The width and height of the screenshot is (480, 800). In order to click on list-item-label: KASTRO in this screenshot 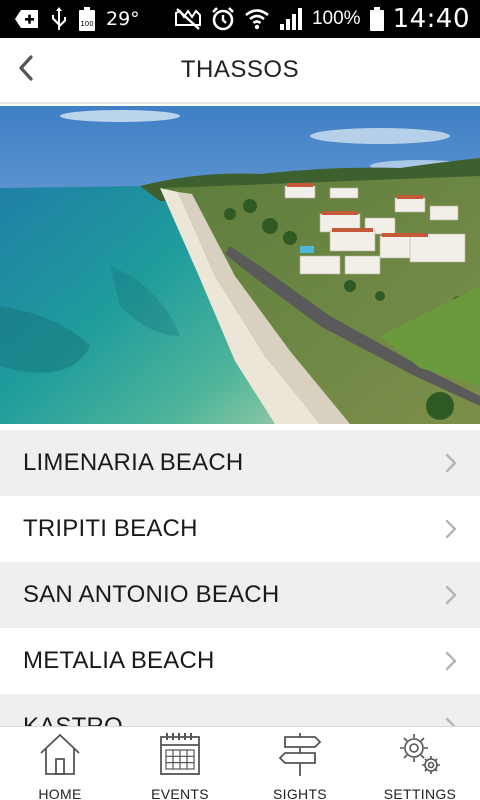, I will do `click(233, 719)`.